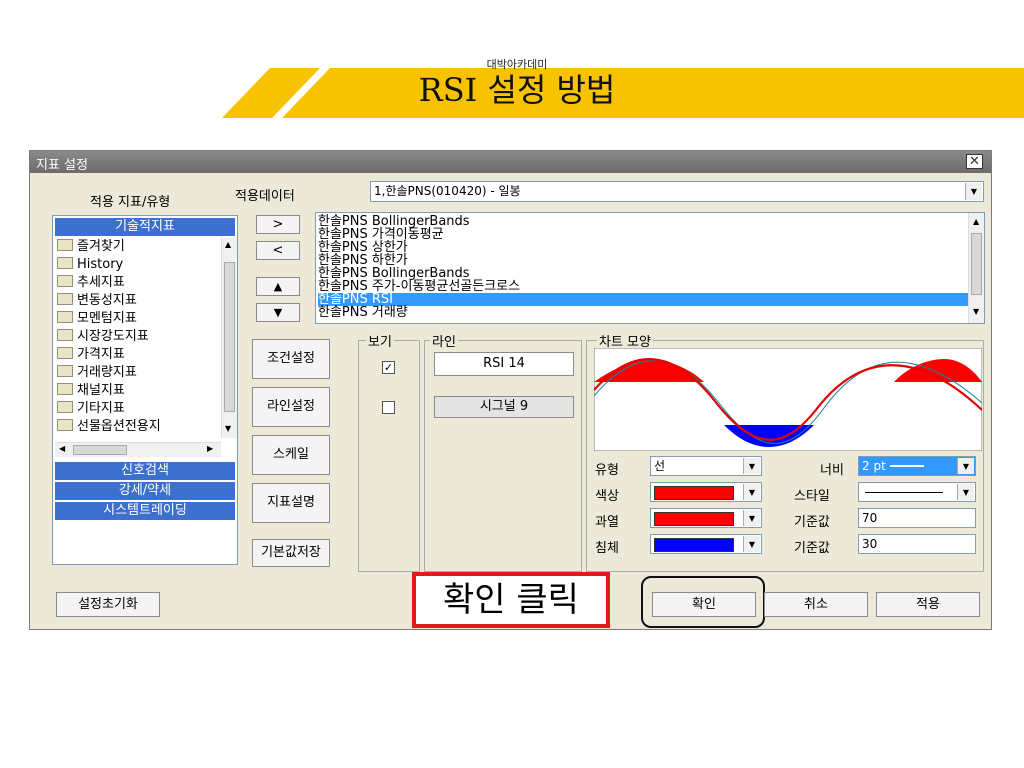 The image size is (1024, 768). What do you see at coordinates (706, 466) in the screenshot?
I see `type-select: 선 ▼` at bounding box center [706, 466].